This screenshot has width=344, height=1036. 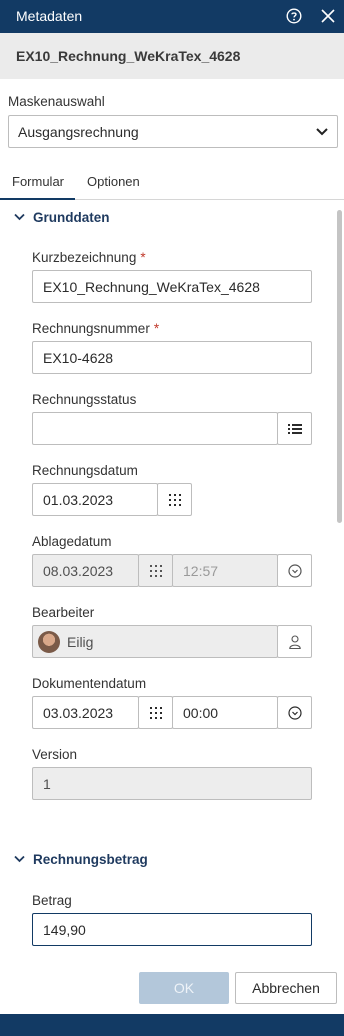 I want to click on window-title: Metadaten, so click(x=49, y=16).